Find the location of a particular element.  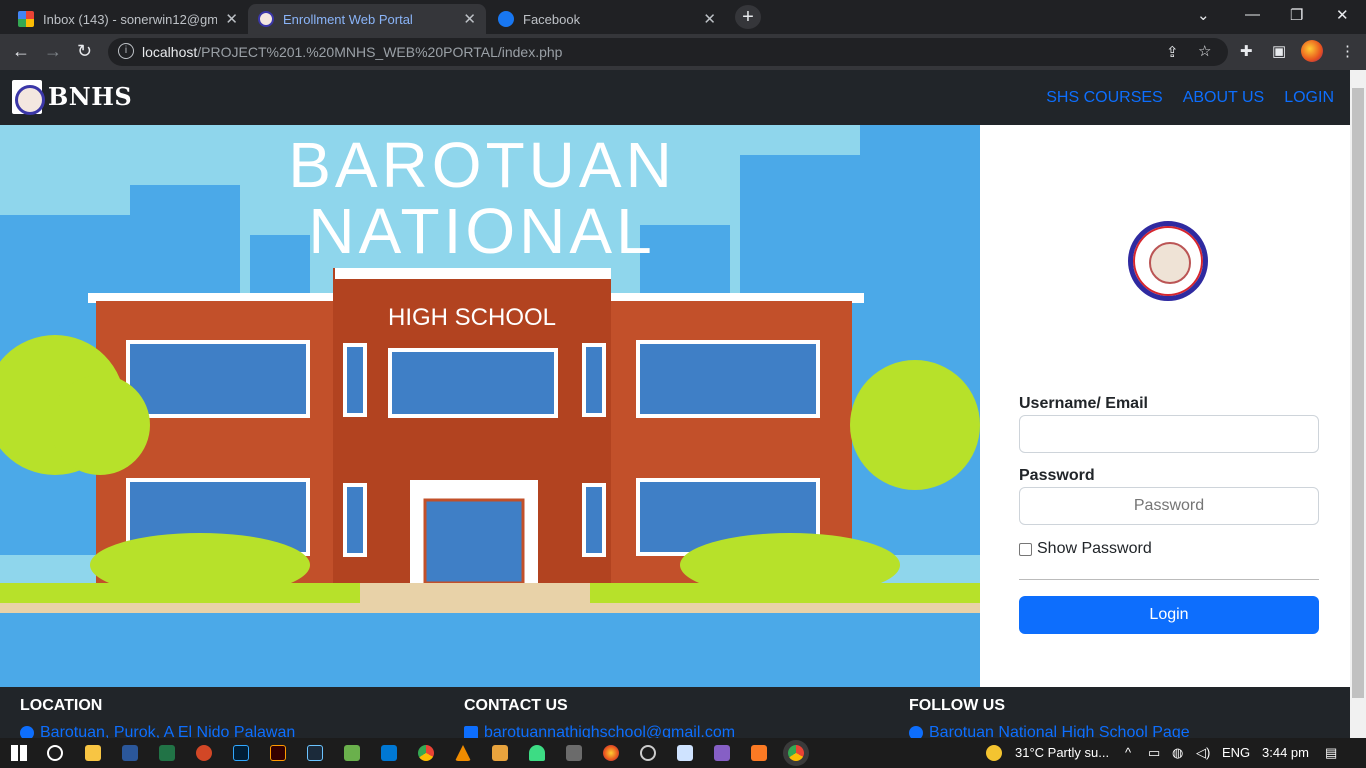

language-indicator: ENG is located at coordinates (1236, 752).